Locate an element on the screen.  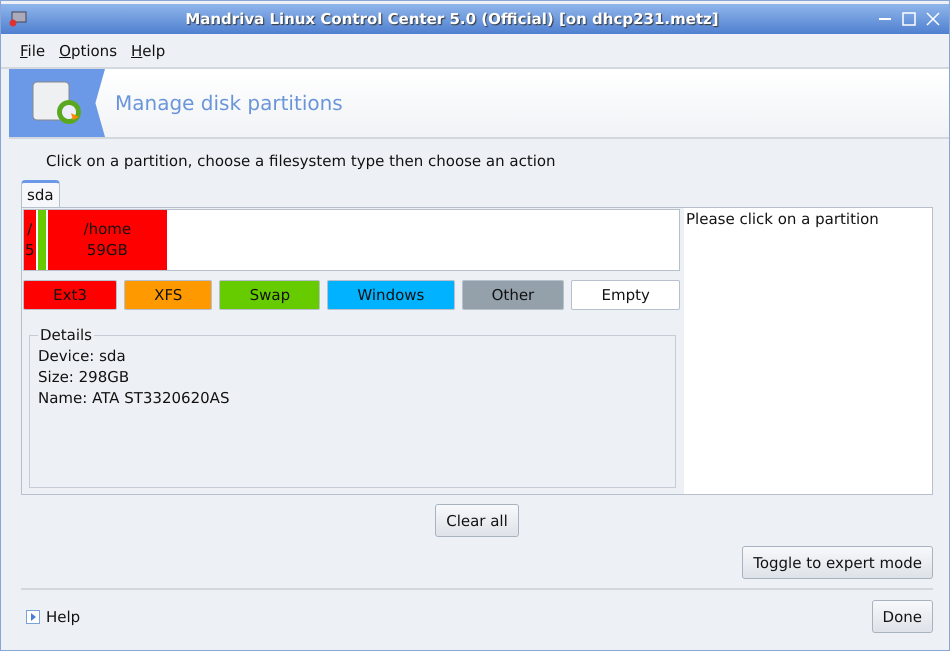
details-title: Details is located at coordinates (66, 335).